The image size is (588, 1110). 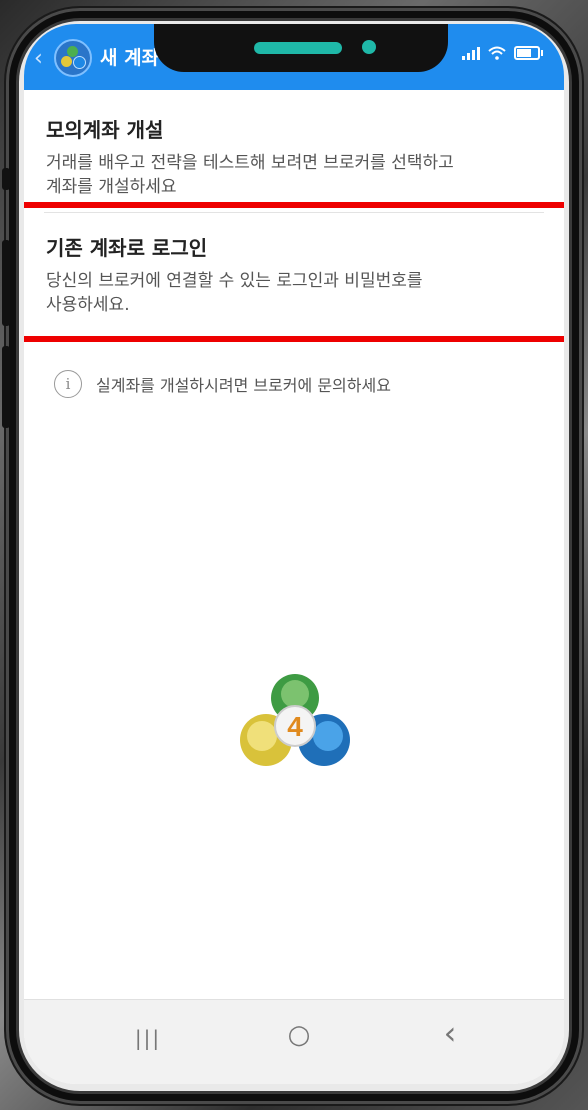 I want to click on recents-icon: |||, so click(x=148, y=1038).